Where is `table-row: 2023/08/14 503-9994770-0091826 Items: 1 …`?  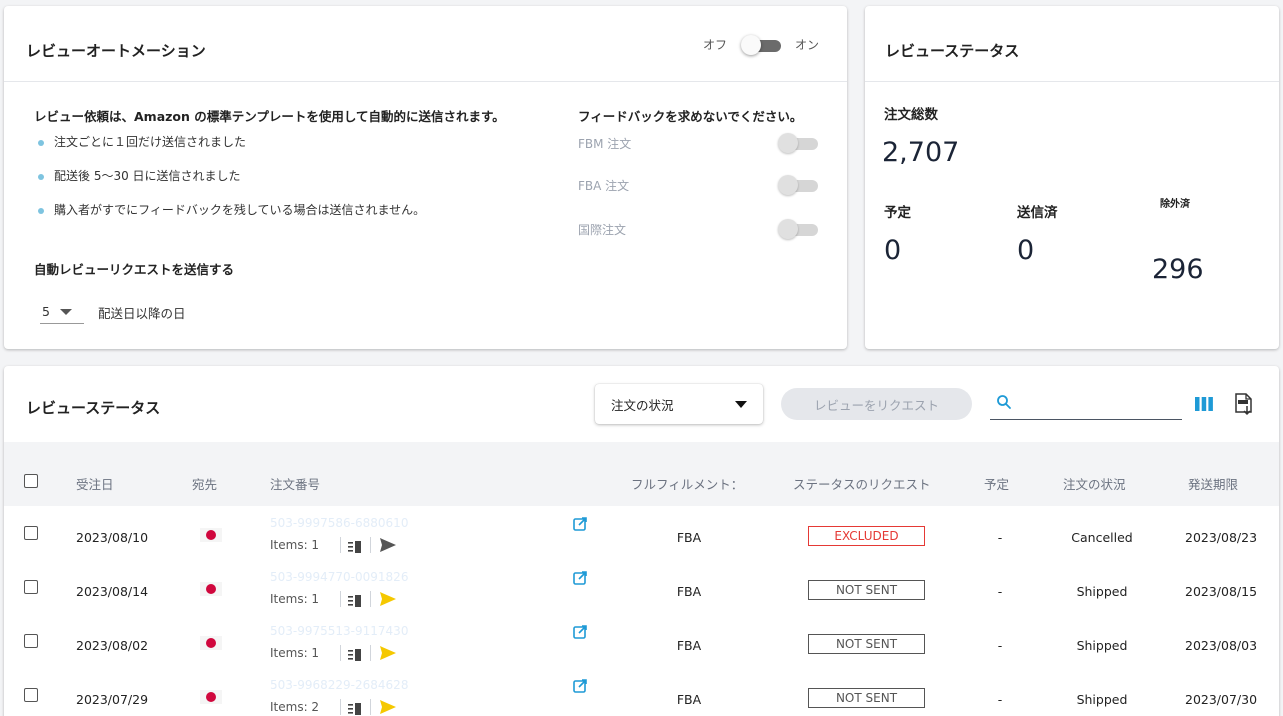 table-row: 2023/08/14 503-9994770-0091826 Items: 1 … is located at coordinates (641, 591).